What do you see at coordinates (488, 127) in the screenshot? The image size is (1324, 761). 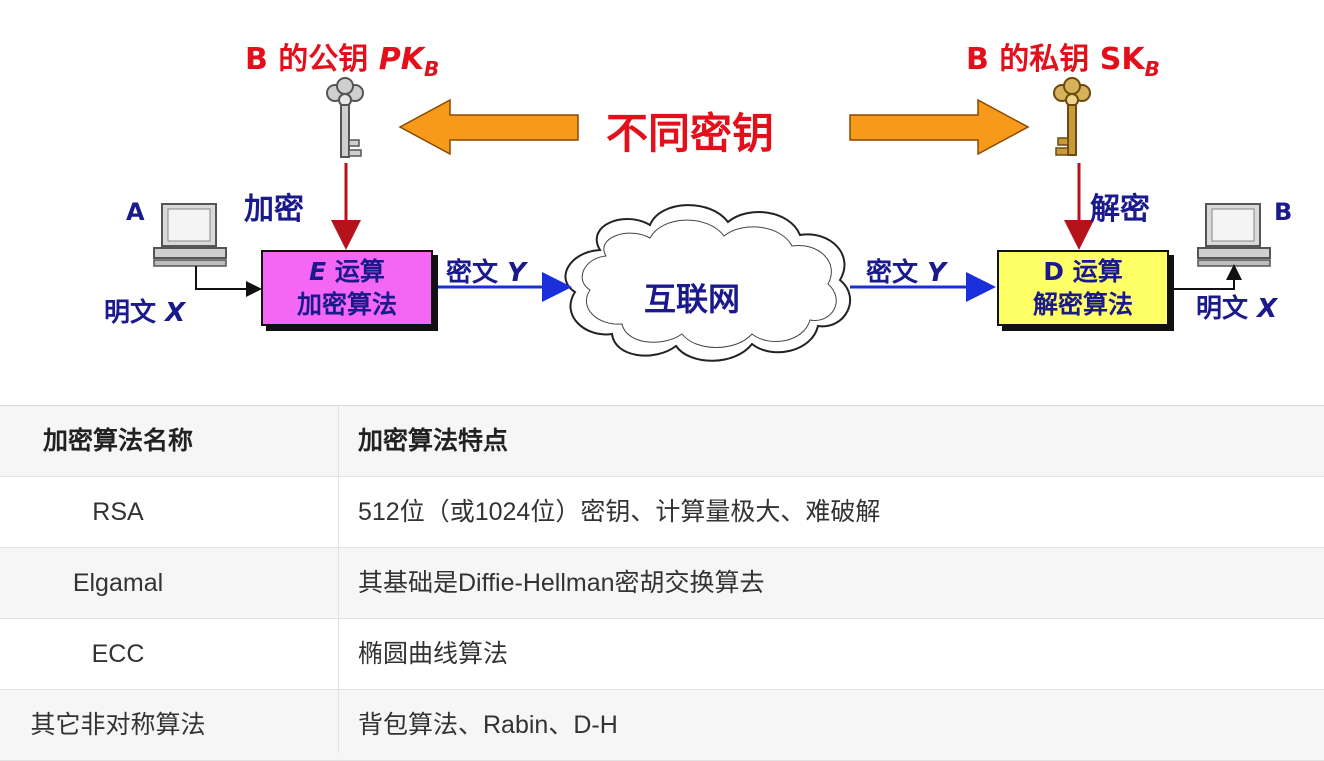 I see `left-orange-arrow` at bounding box center [488, 127].